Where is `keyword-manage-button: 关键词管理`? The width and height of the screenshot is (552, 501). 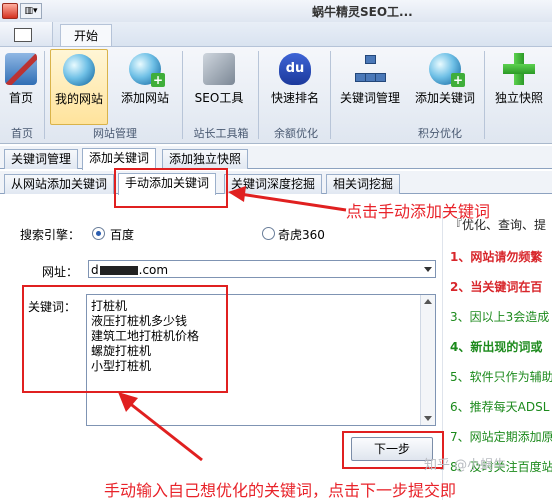
keyword-manage-button: 关键词管理 is located at coordinates (370, 84).